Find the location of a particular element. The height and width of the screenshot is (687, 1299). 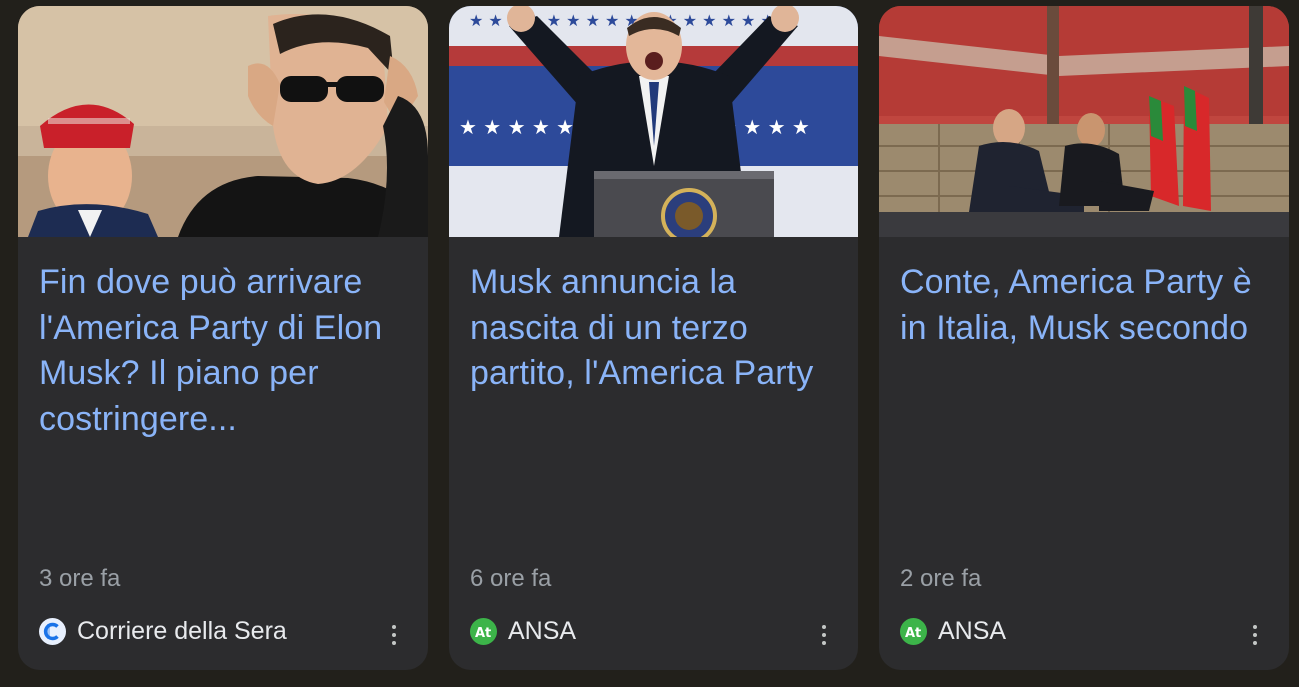

news-card-timestamp: 6 ore fa is located at coordinates (511, 578).